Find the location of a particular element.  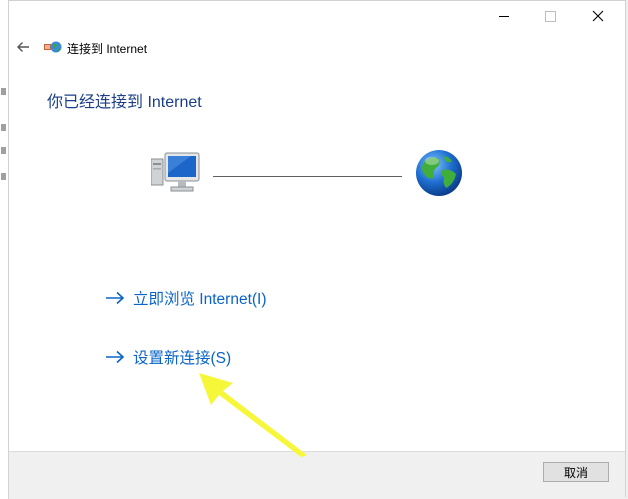

browse-internet-label: 立即浏览 Internet(I) is located at coordinates (200, 299).